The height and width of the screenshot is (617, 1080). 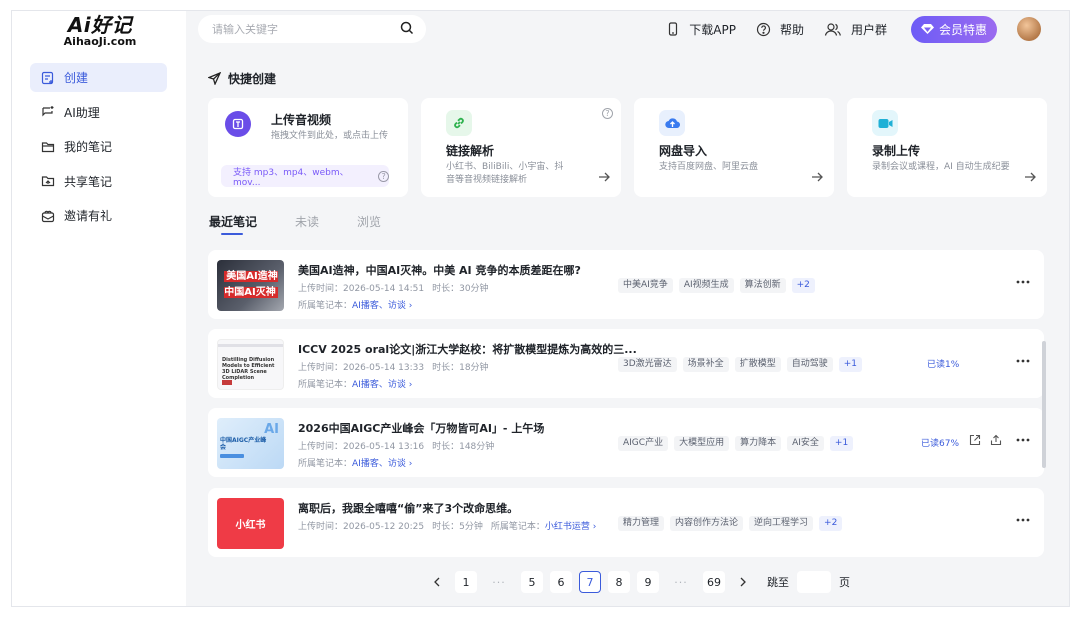 I want to click on note-title: 美国AI造神，中国AI灭神。中美 AI 竞争的本质差距在哪?, so click(x=439, y=270).